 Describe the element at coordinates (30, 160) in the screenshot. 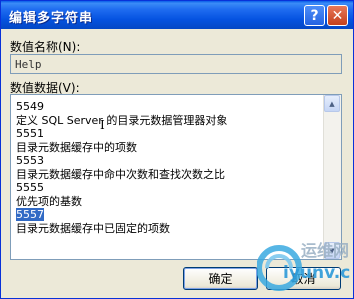

I see `value-data-line-text: 5553` at that location.